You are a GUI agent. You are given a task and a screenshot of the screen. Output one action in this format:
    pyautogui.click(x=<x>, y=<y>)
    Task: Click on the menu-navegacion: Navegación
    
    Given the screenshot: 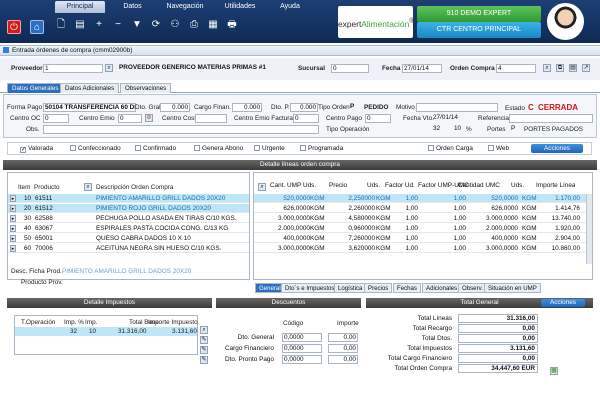 What is the action you would take?
    pyautogui.click(x=185, y=7)
    